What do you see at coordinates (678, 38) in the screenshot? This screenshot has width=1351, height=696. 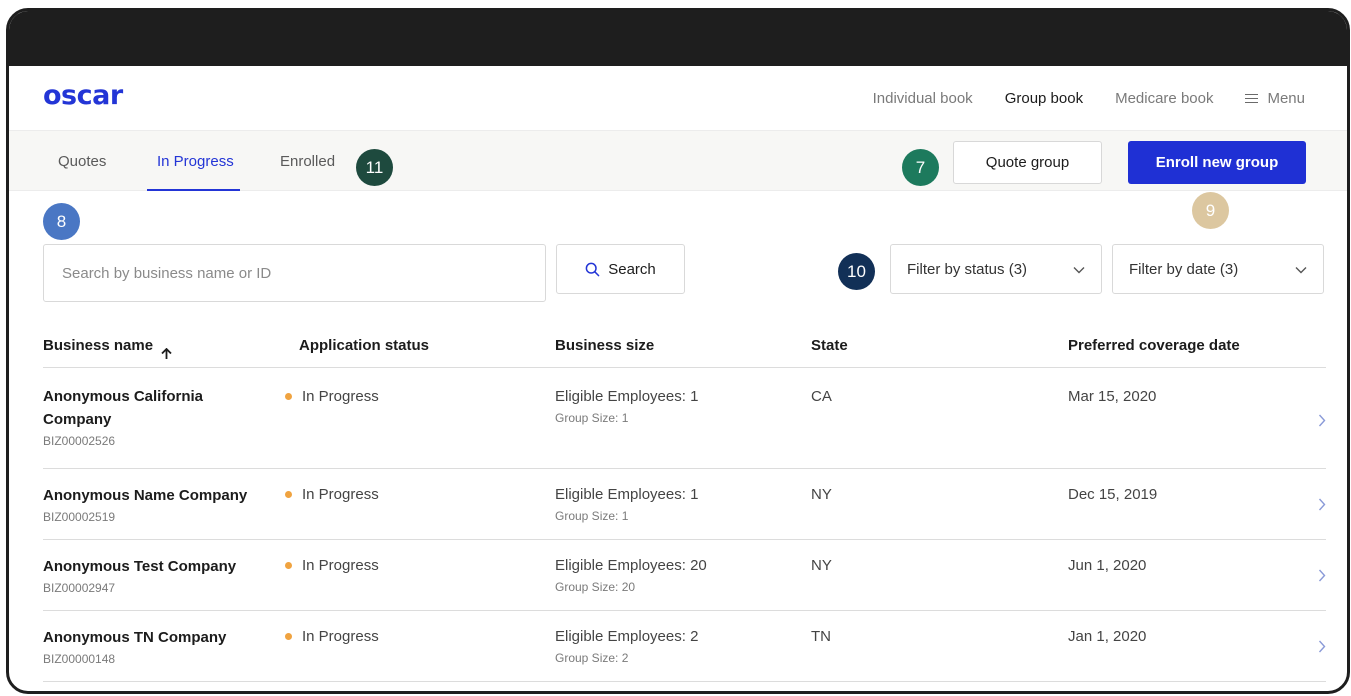 I see `window-top-bar` at bounding box center [678, 38].